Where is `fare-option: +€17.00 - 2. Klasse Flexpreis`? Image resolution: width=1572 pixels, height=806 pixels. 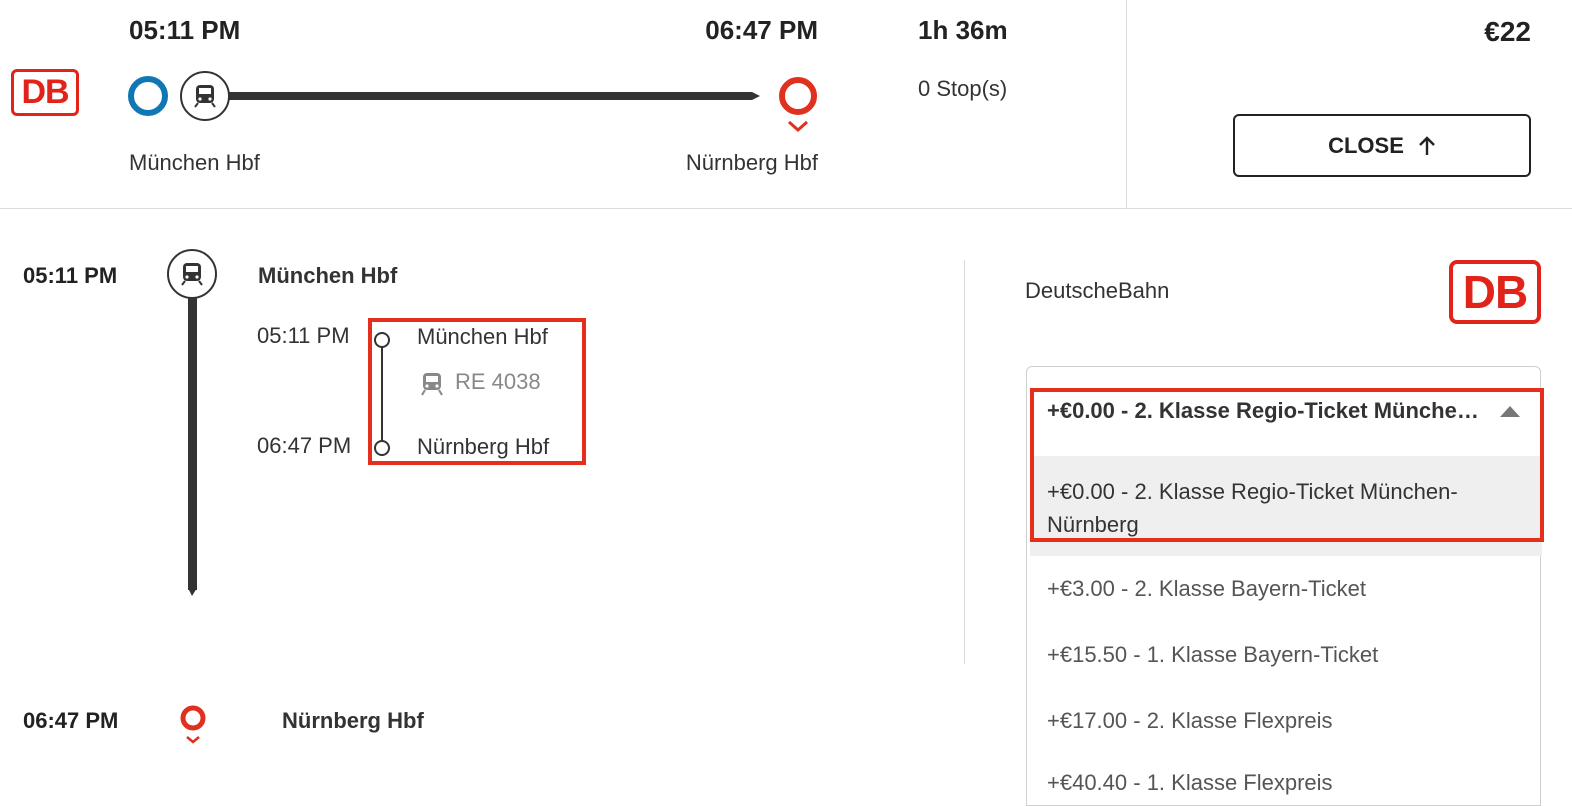 fare-option: +€17.00 - 2. Klasse Flexpreis is located at coordinates (1286, 720).